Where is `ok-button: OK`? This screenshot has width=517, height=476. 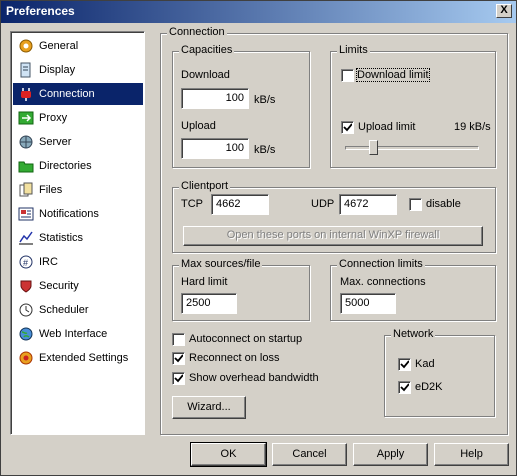 ok-button: OK is located at coordinates (228, 454).